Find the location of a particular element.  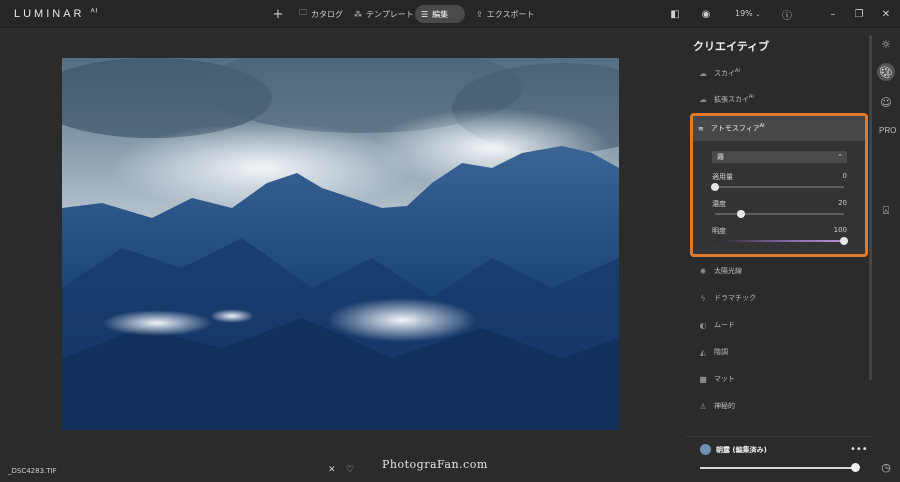

reject-icon: ✕ is located at coordinates (332, 470).